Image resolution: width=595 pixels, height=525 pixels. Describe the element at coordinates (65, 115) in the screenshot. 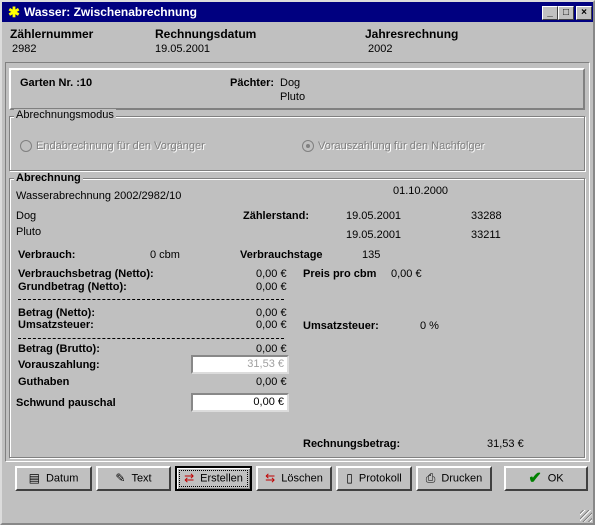

I see `billing-mode-legend: Abrechnungsmodus` at that location.